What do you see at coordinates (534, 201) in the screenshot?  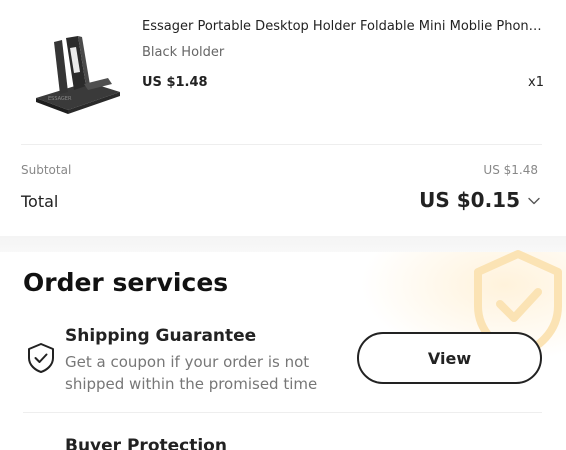 I see `chevron-down-icon` at bounding box center [534, 201].